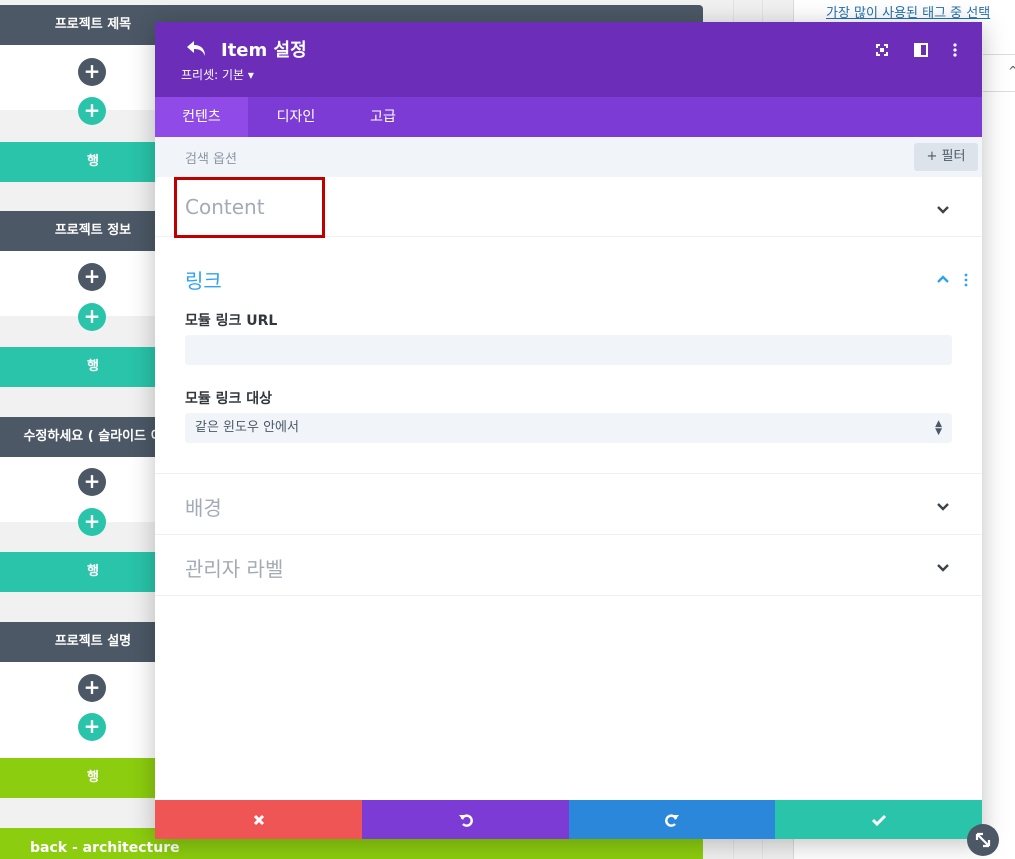 This screenshot has width=1015, height=859. I want to click on cancel-button, so click(258, 819).